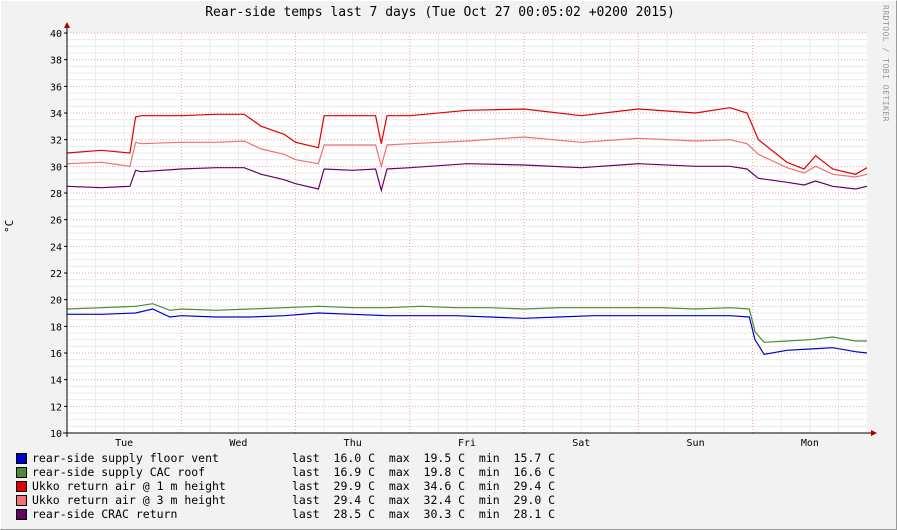  I want to click on y-tick-label: 18, so click(56, 327).